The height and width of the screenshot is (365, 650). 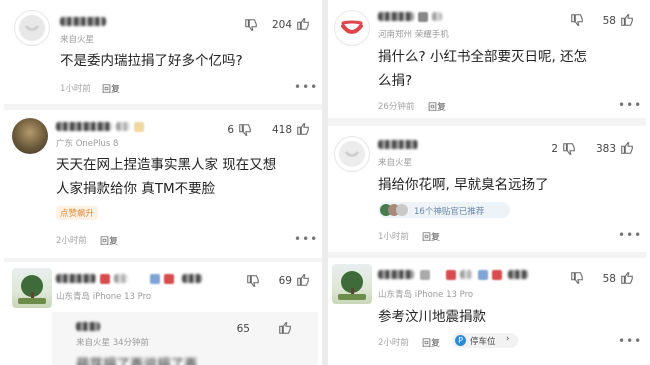 I want to click on like-count: 69, so click(x=285, y=281).